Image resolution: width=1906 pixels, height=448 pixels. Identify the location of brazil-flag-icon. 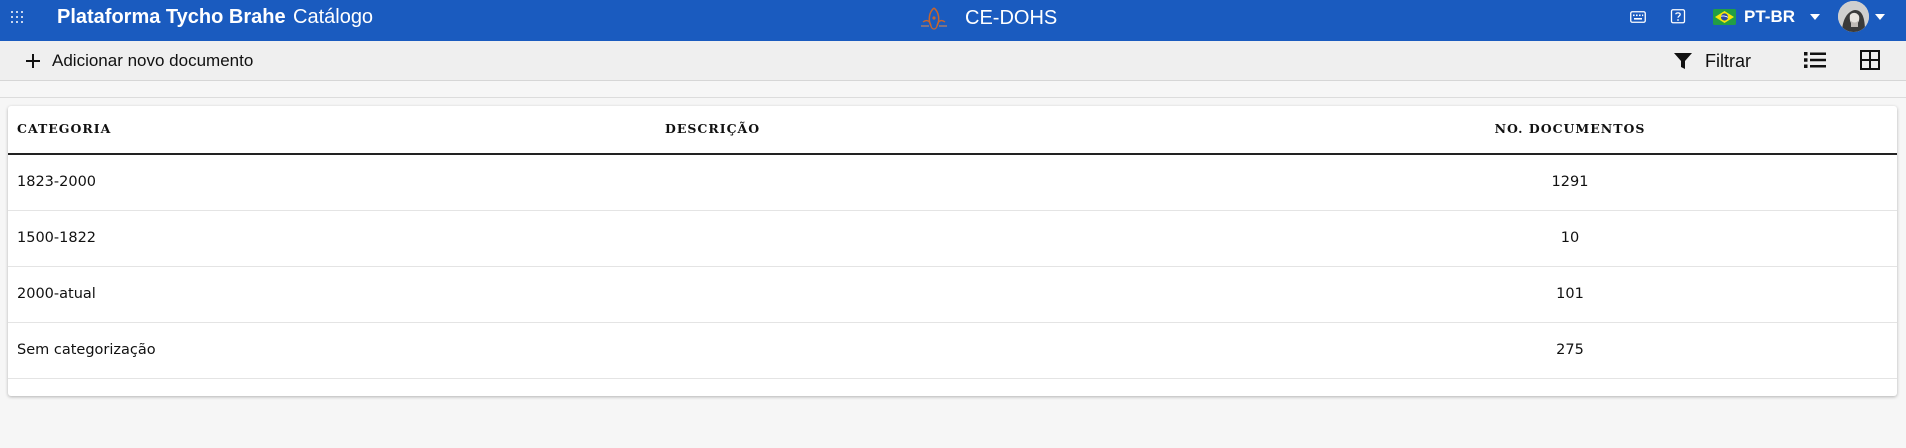
(1724, 17).